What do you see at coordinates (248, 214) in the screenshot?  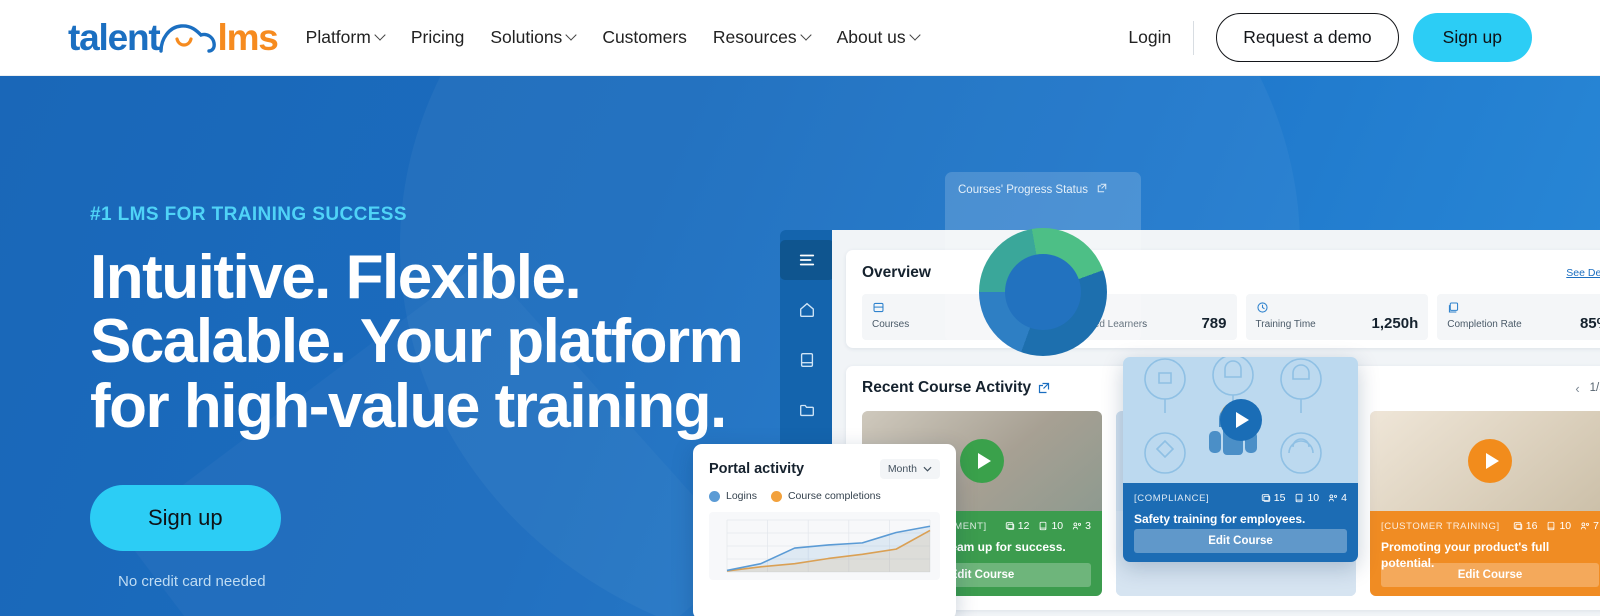 I see `hero-eyebrow: #1 LMS FOR TRAINING SUCCESS` at bounding box center [248, 214].